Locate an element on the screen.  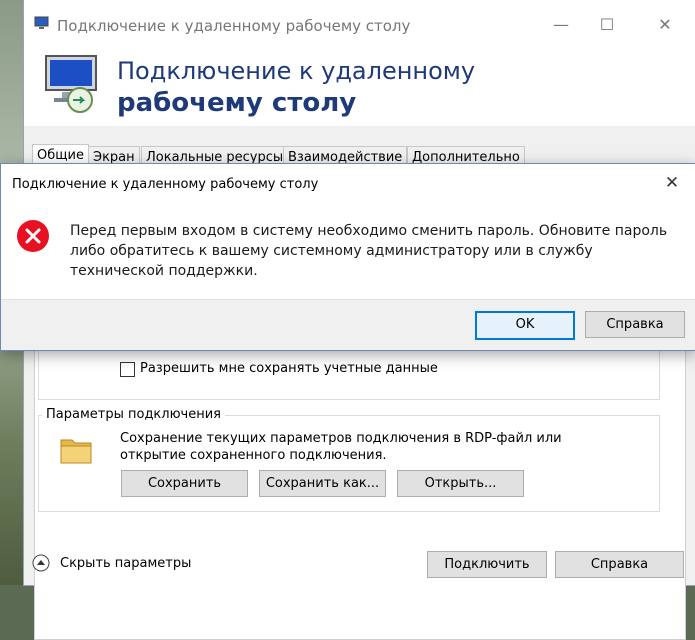
banner: Подключение к удаленному рабочему столу is located at coordinates (359, 85).